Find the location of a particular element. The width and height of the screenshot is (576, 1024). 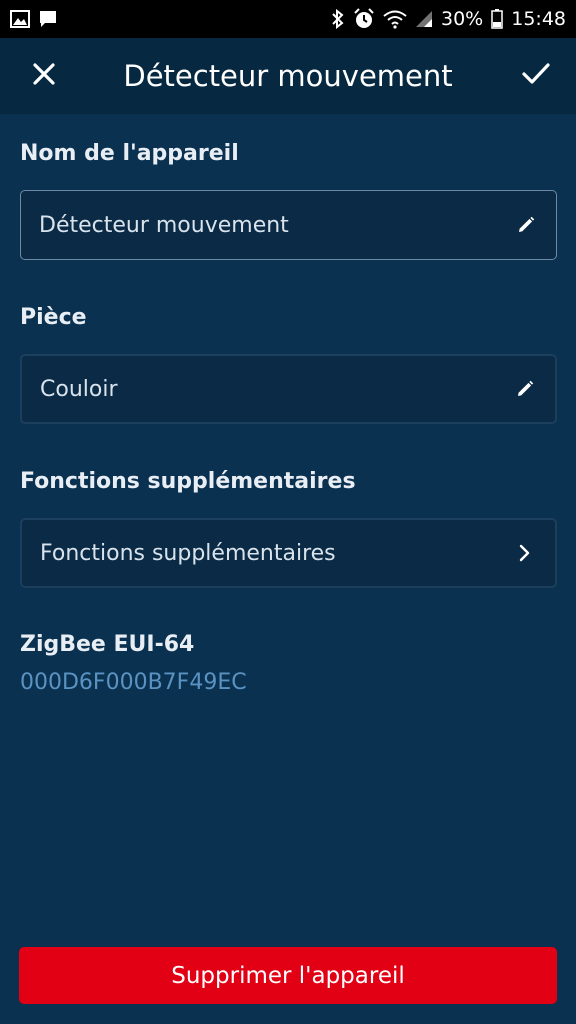

extra-functions-row: Fonctions supplémentaires is located at coordinates (288, 553).